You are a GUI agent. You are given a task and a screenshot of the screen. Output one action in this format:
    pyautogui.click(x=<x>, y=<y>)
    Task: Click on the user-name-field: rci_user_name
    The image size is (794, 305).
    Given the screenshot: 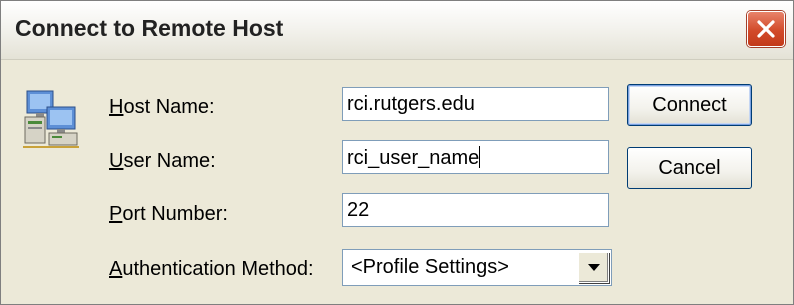 What is the action you would take?
    pyautogui.click(x=475, y=157)
    